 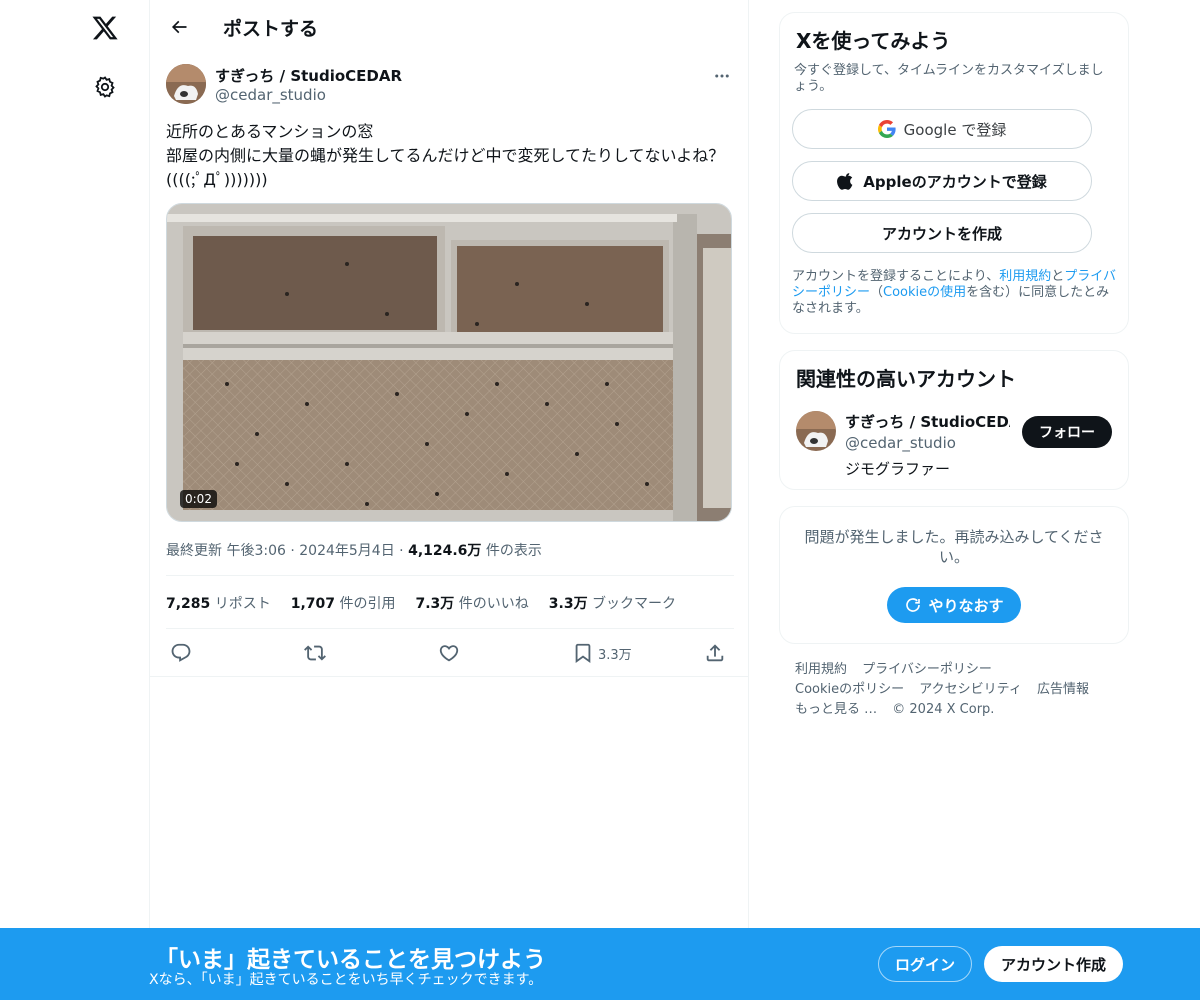 What do you see at coordinates (886, 129) in the screenshot?
I see `google-icon` at bounding box center [886, 129].